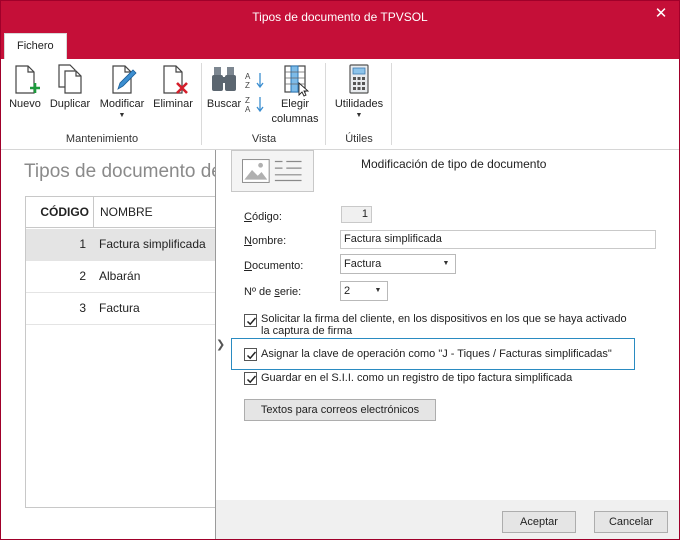 This screenshot has height=540, width=680. I want to click on close-button: ✕, so click(661, 14).